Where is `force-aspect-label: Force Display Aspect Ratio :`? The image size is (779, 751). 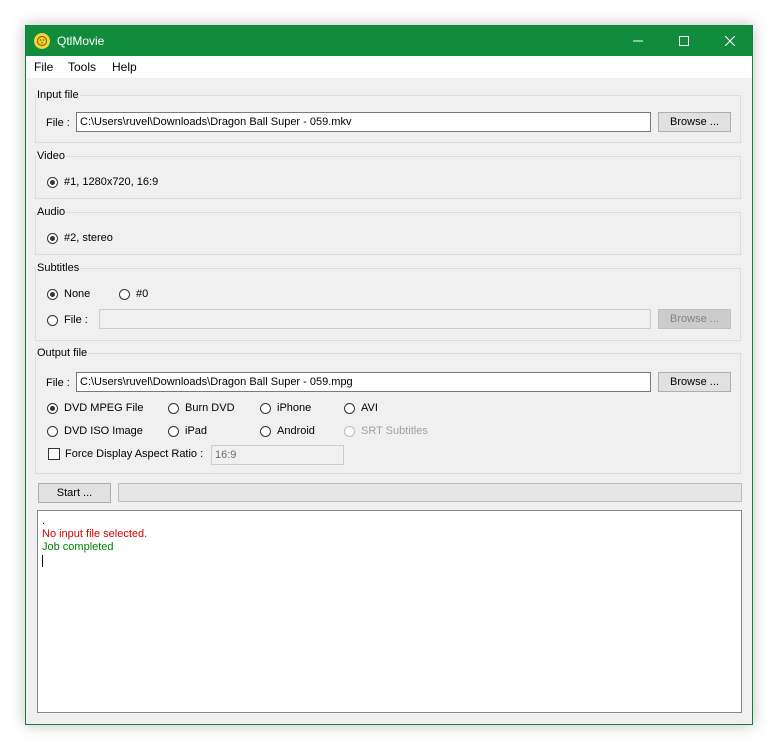 force-aspect-label: Force Display Aspect Ratio : is located at coordinates (134, 454).